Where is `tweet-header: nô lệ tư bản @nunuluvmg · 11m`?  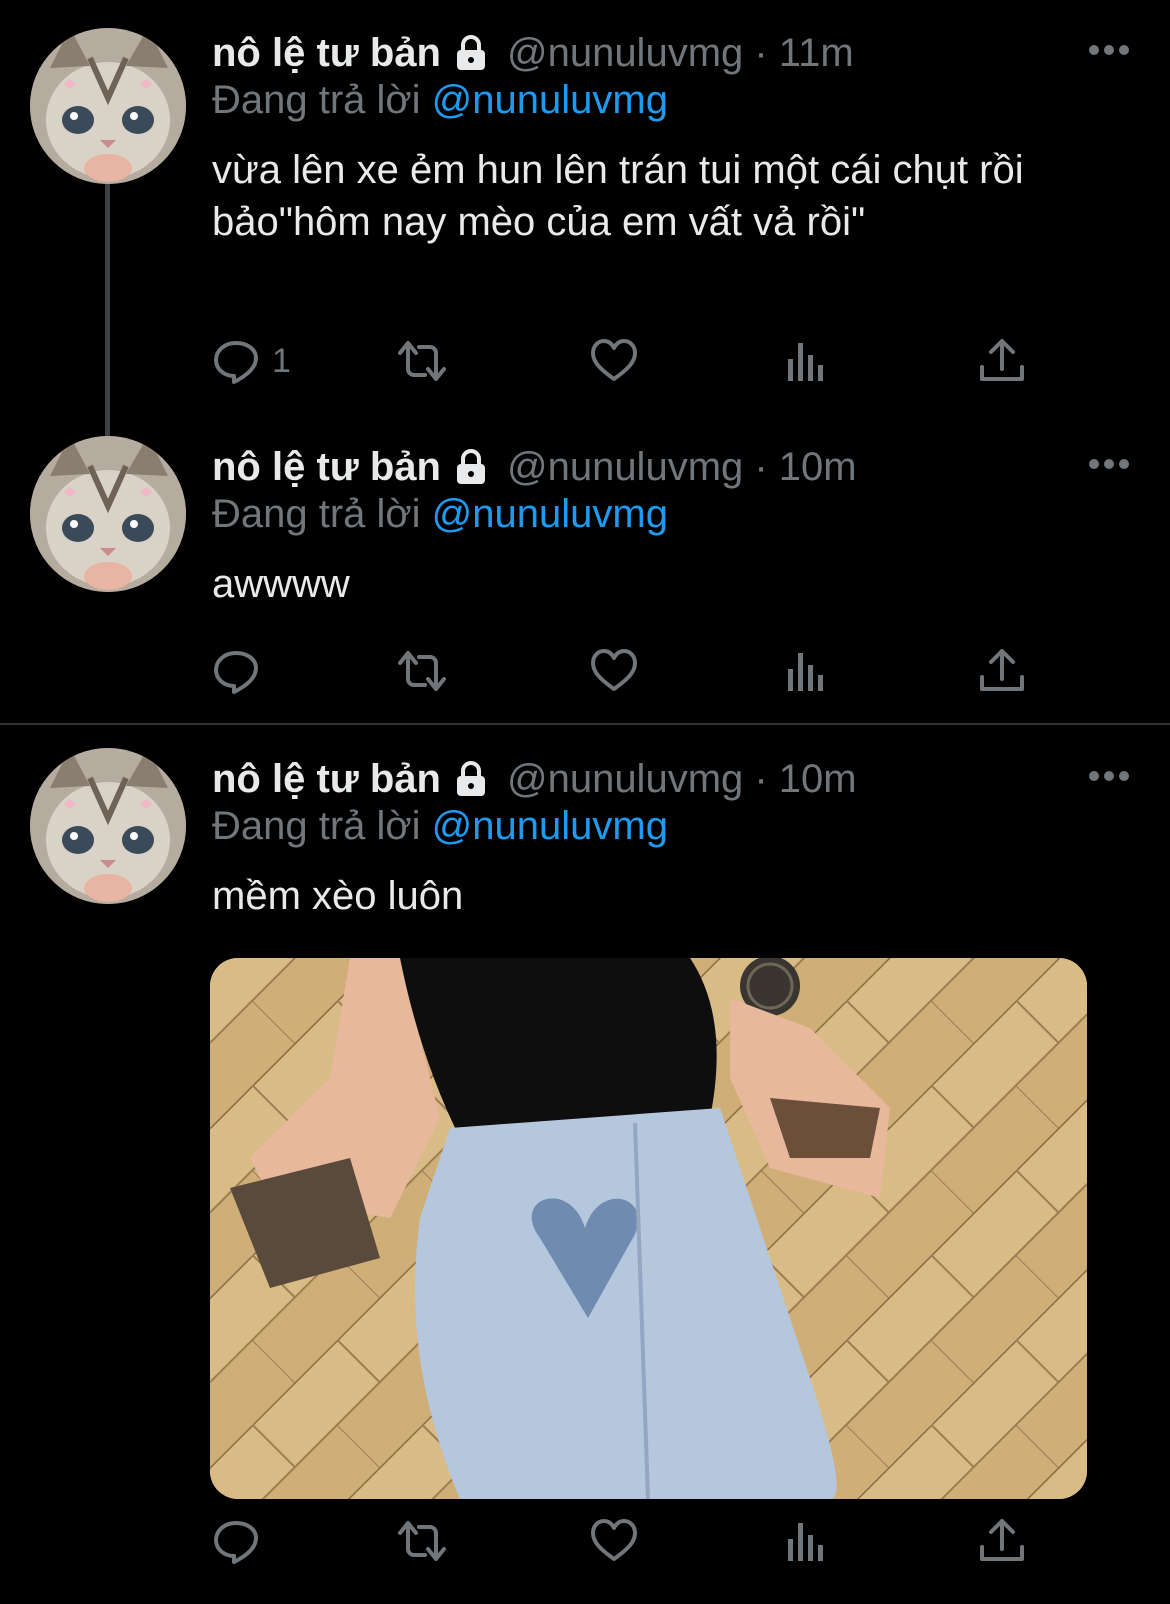
tweet-header: nô lệ tư bản @nunuluvmg · 11m is located at coordinates (533, 53).